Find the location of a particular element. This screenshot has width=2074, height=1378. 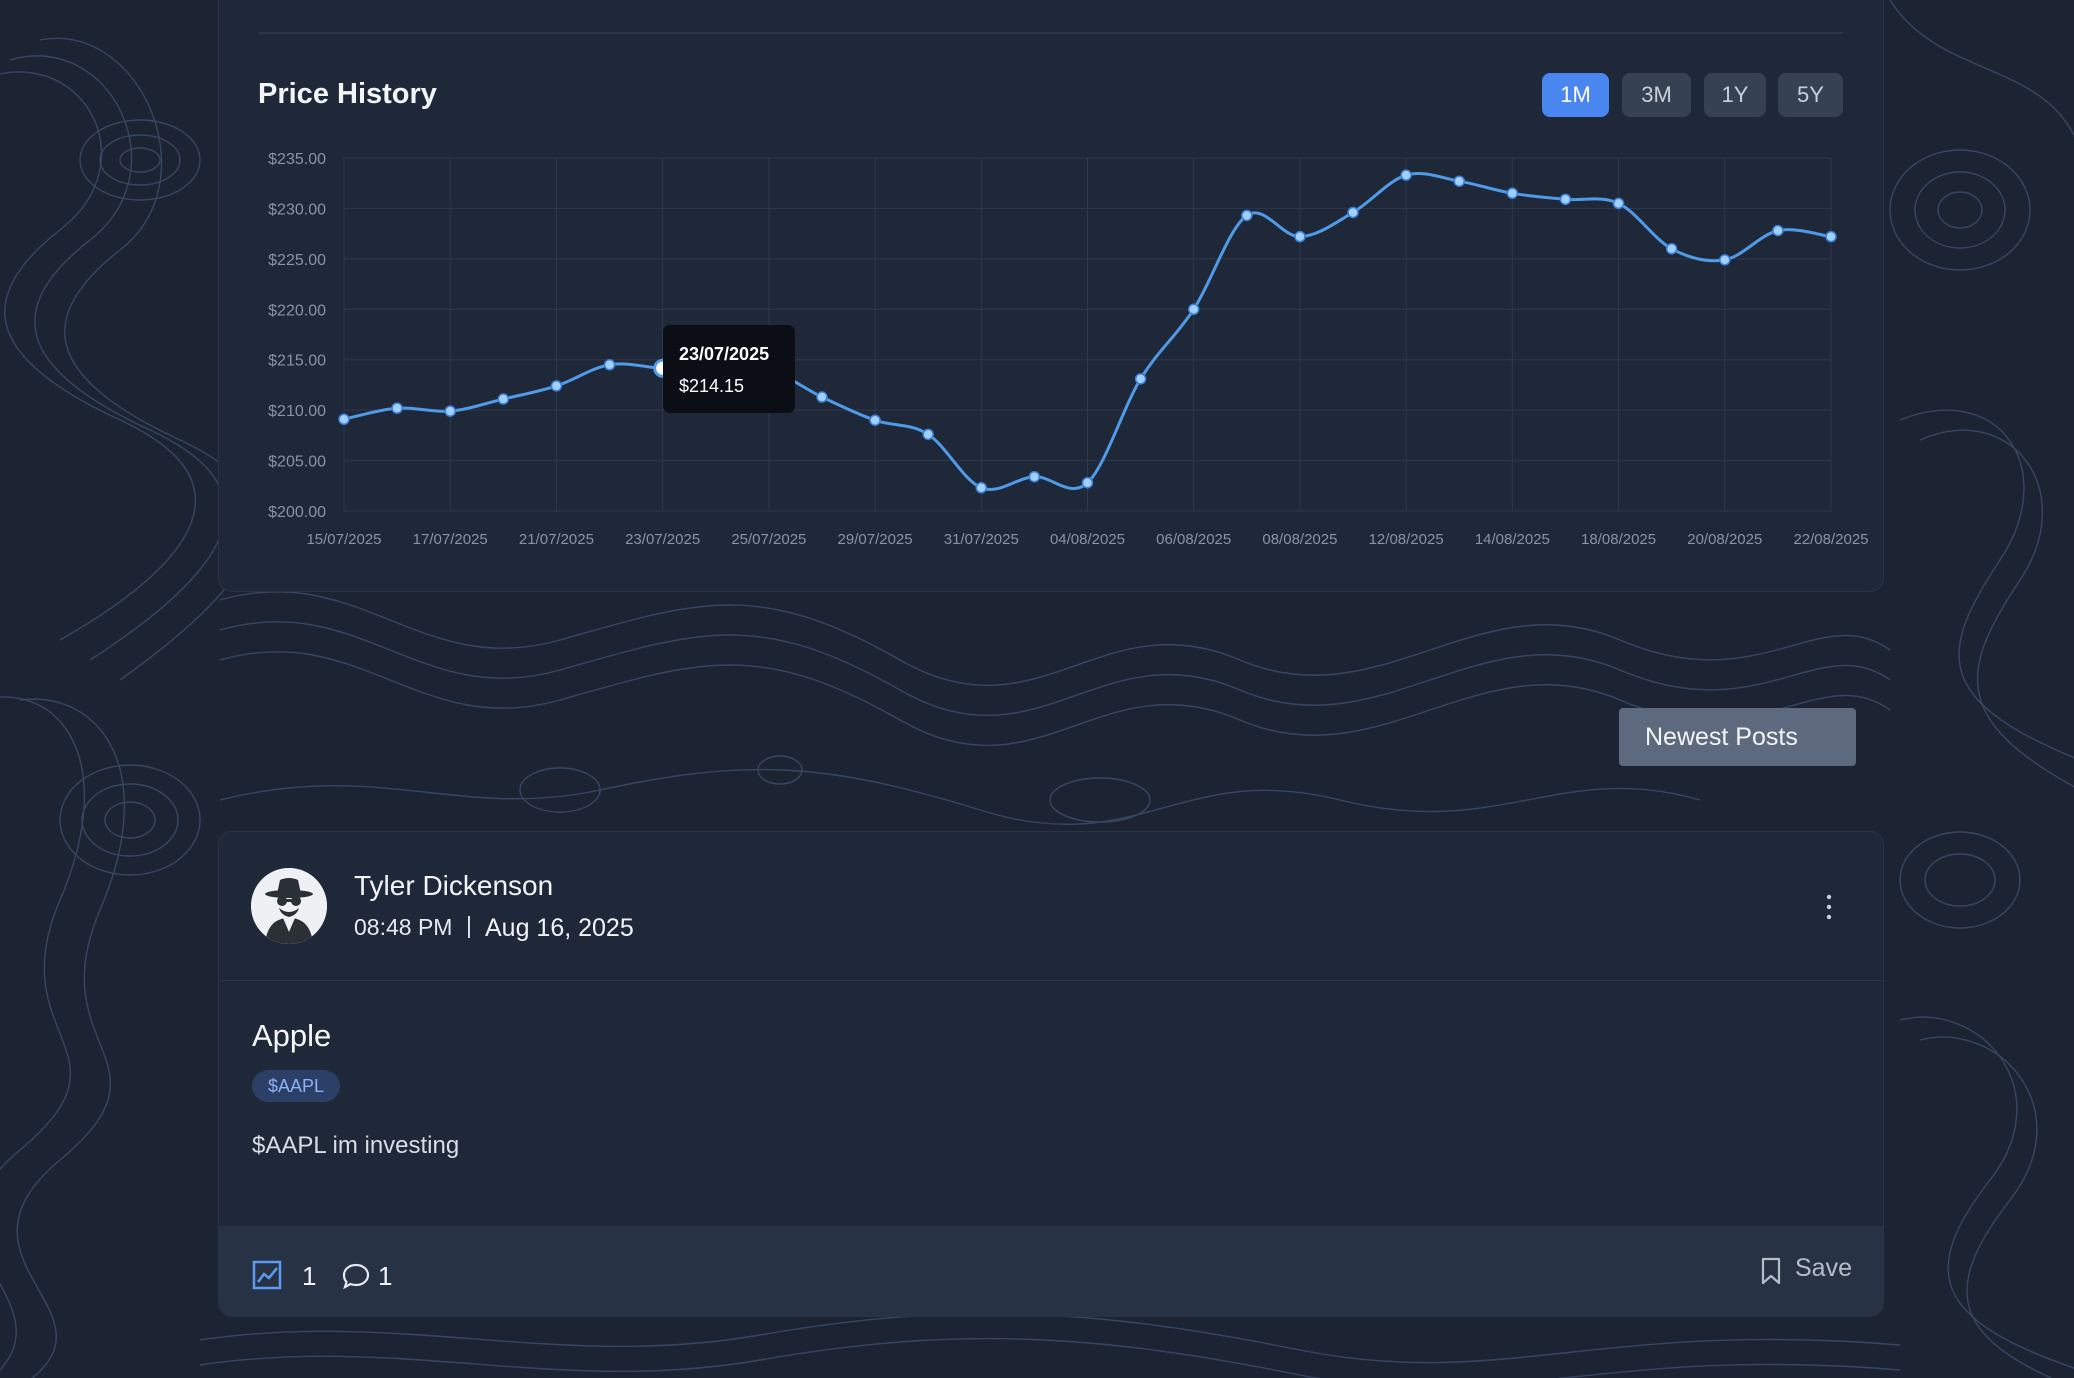

tooltip-box is located at coordinates (729, 369).